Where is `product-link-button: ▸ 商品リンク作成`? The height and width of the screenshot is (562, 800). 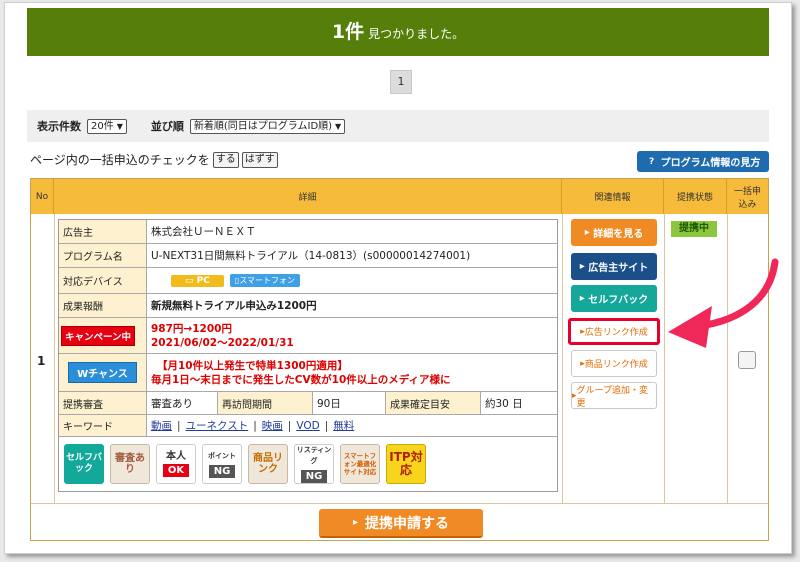 product-link-button: ▸ 商品リンク作成 is located at coordinates (614, 363).